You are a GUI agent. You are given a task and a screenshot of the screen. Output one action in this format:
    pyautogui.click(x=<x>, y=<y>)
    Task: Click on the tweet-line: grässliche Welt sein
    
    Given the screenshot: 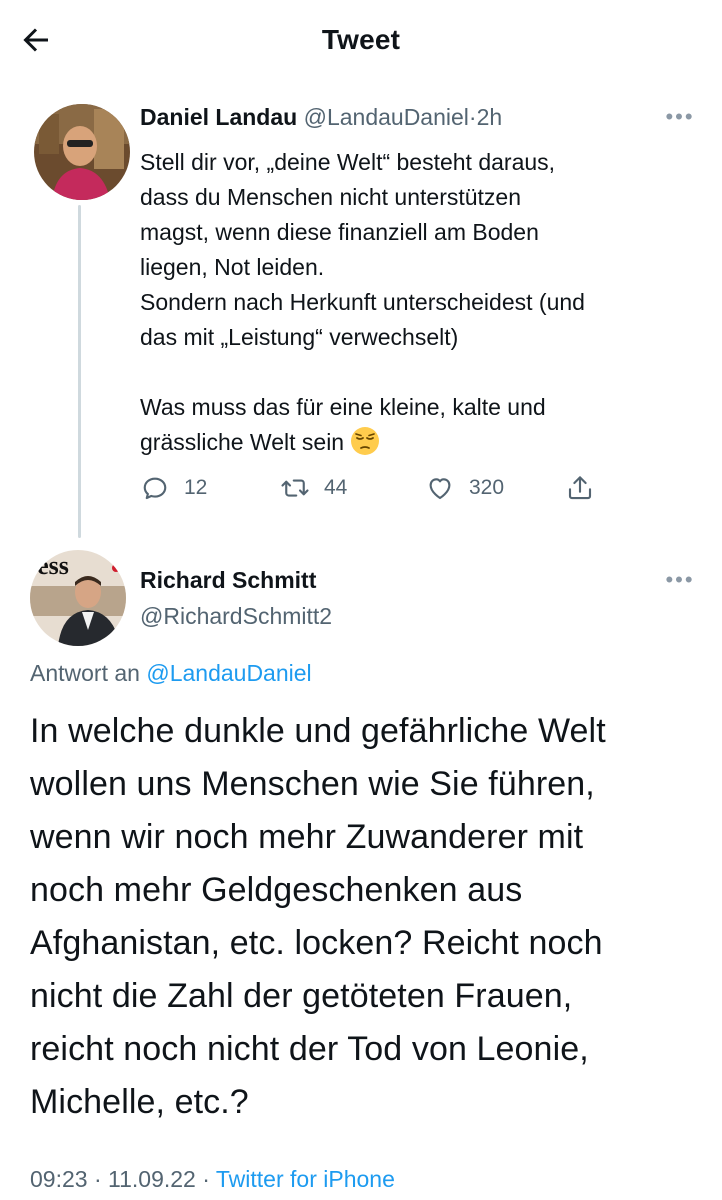 What is the action you would take?
    pyautogui.click(x=242, y=442)
    